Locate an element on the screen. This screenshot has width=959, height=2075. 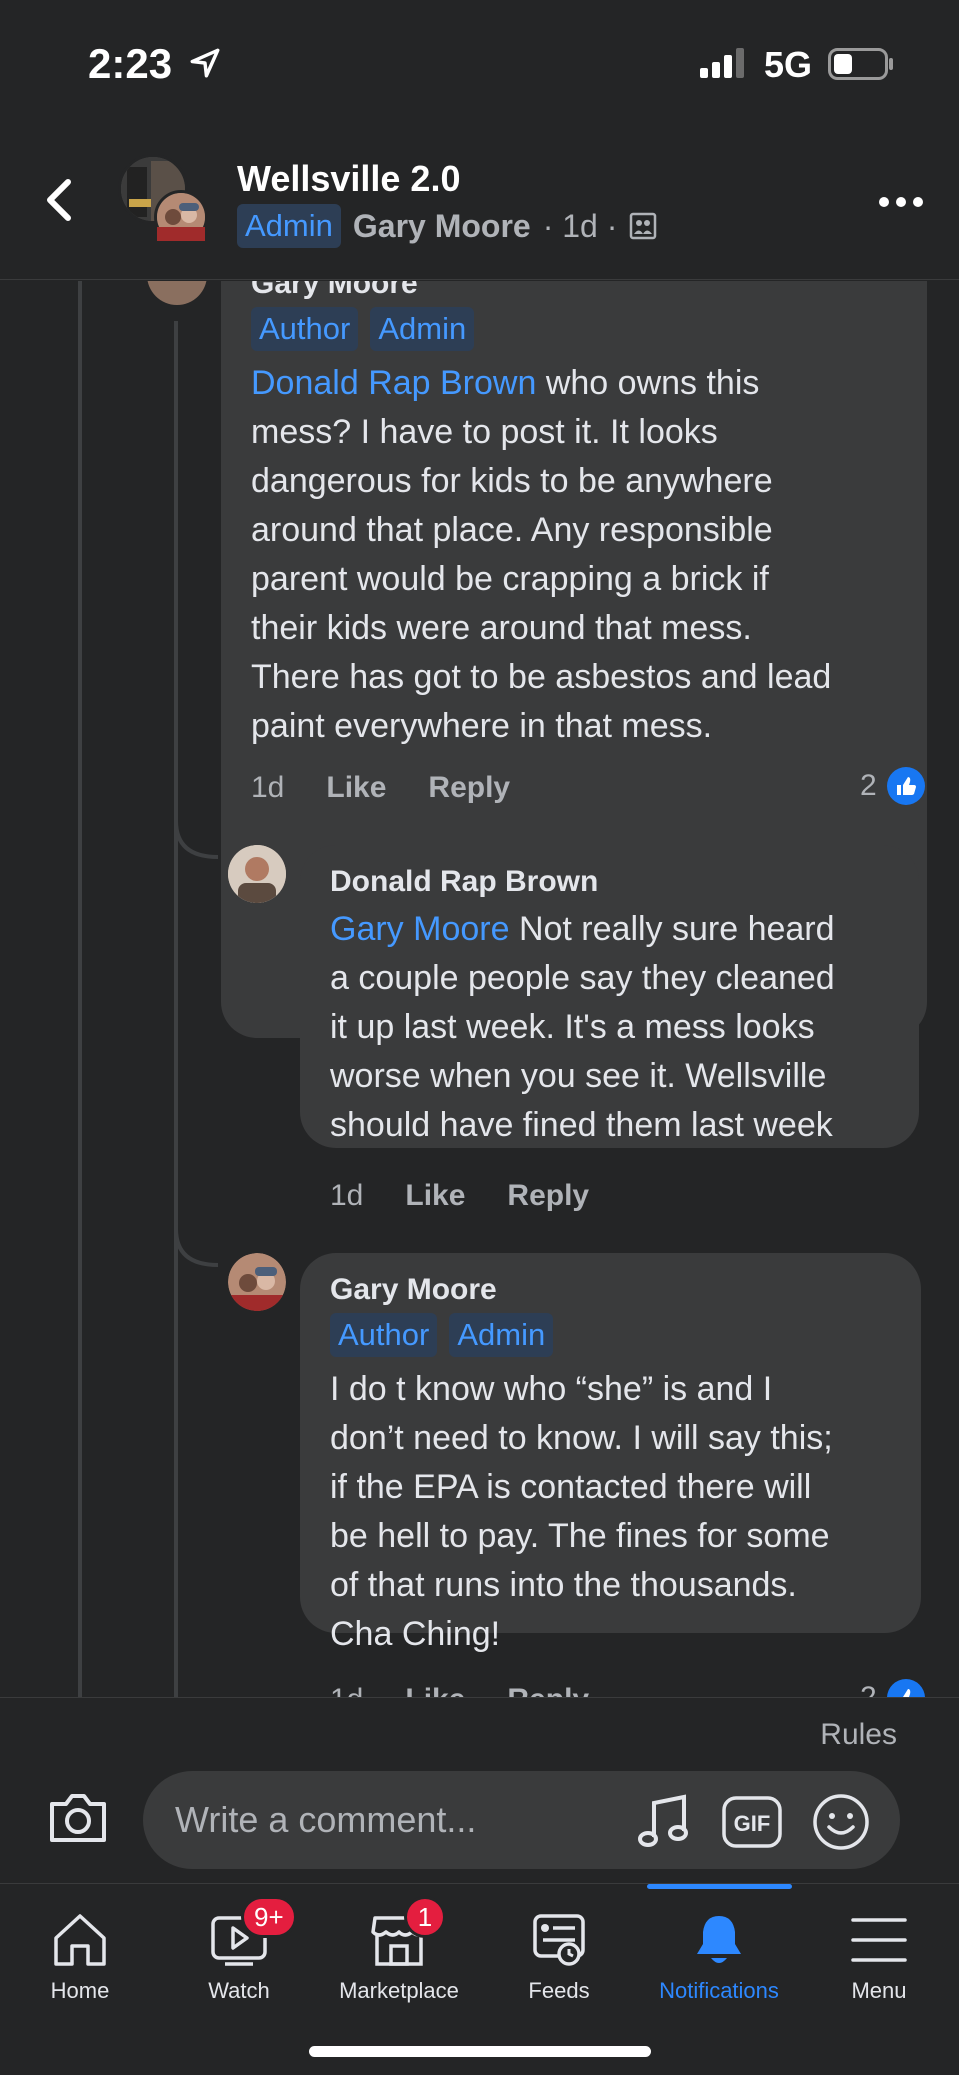
post-header: Wellsville 2.0 Admin Gary Moore · 1d · is located at coordinates (479, 205).